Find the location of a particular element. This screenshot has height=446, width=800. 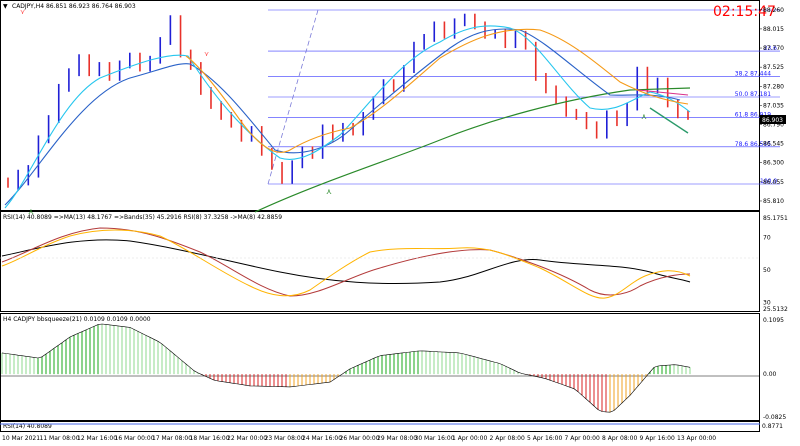

symbol-info: CADJPY,H4 86.851 86.923 86.764 86.903 is located at coordinates (74, 6).